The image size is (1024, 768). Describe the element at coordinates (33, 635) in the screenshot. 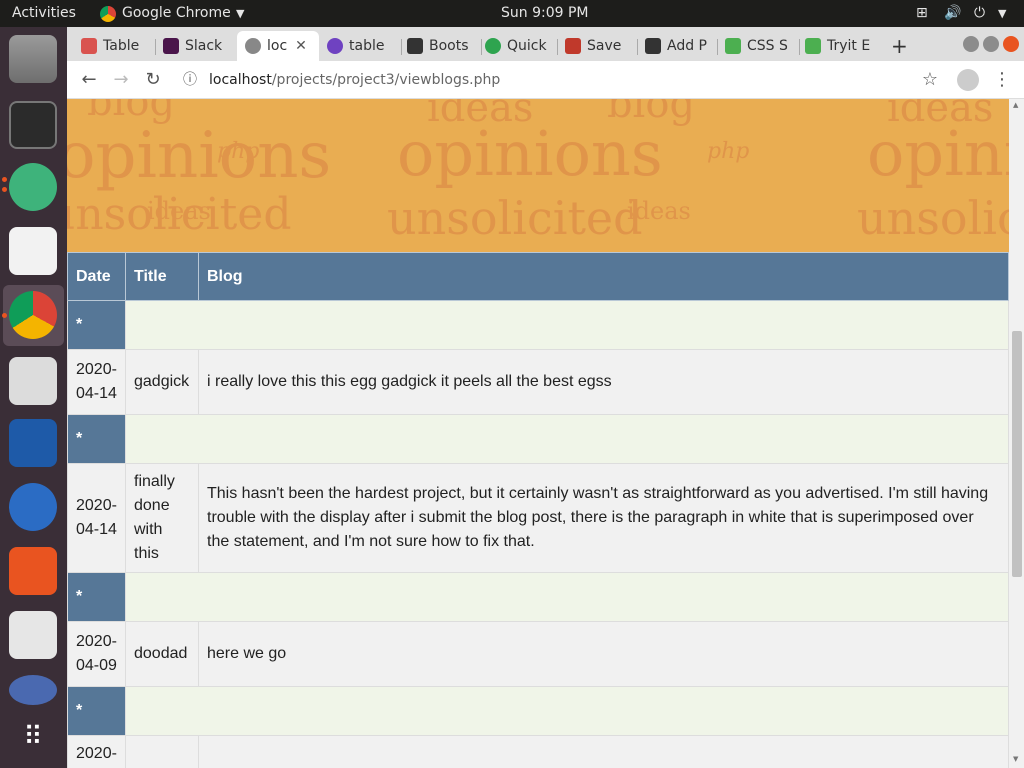

I see `speaker-app-icon` at that location.